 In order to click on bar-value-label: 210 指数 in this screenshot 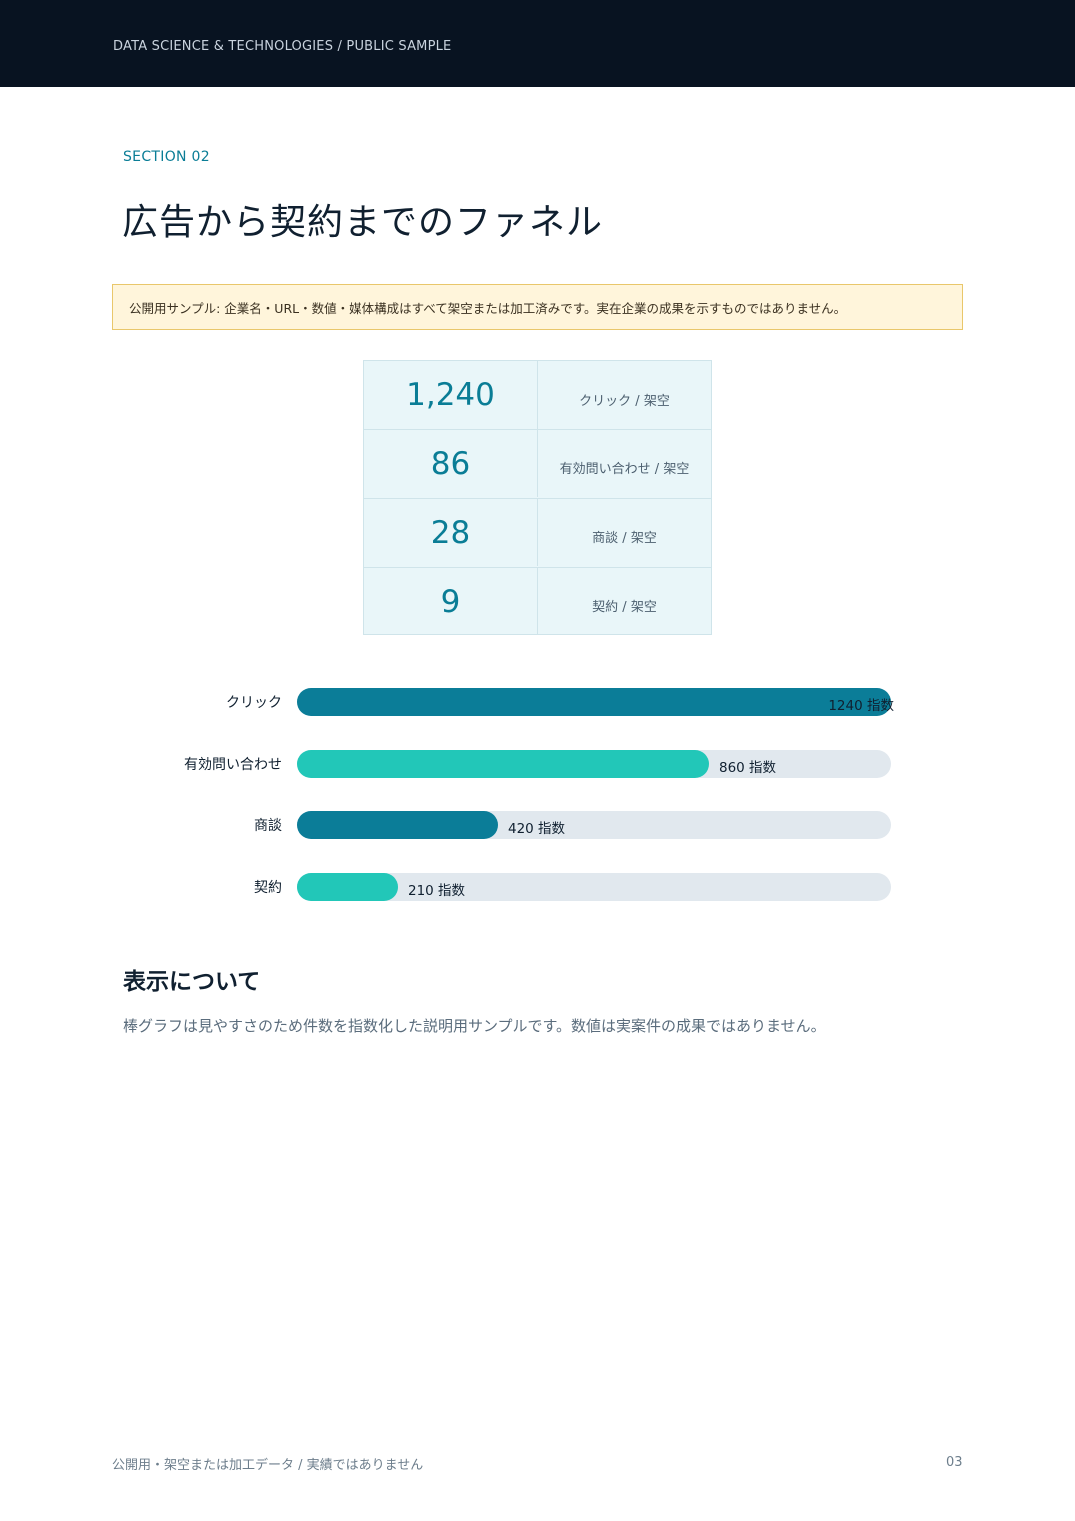, I will do `click(437, 891)`.